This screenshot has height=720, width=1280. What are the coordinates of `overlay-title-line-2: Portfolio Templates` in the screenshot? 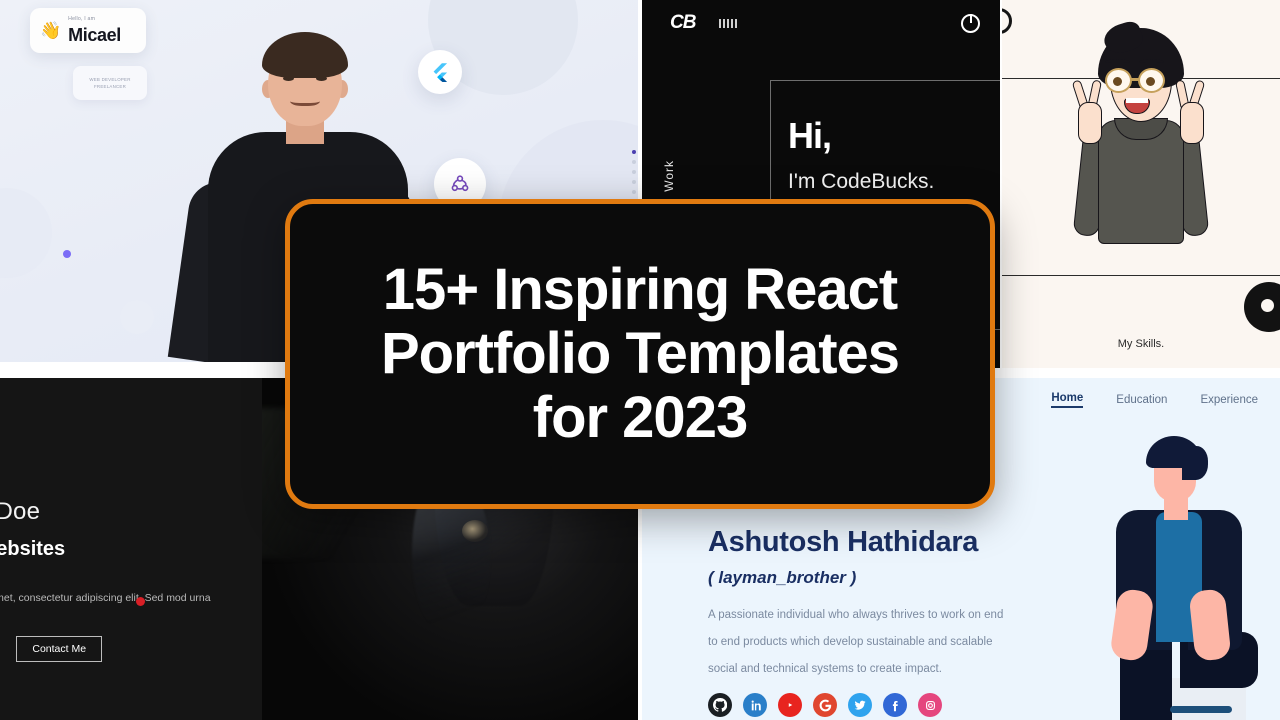 It's located at (640, 354).